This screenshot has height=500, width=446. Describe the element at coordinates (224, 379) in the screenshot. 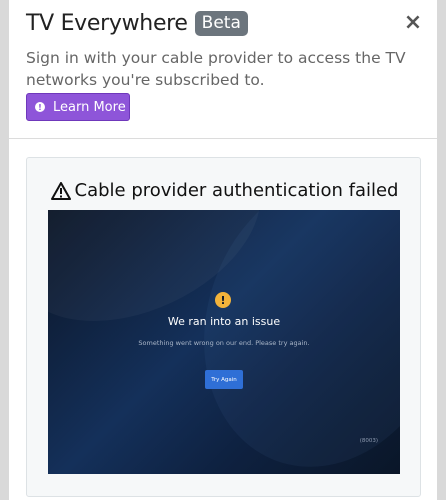

I see `try-again-button: Try Again` at that location.